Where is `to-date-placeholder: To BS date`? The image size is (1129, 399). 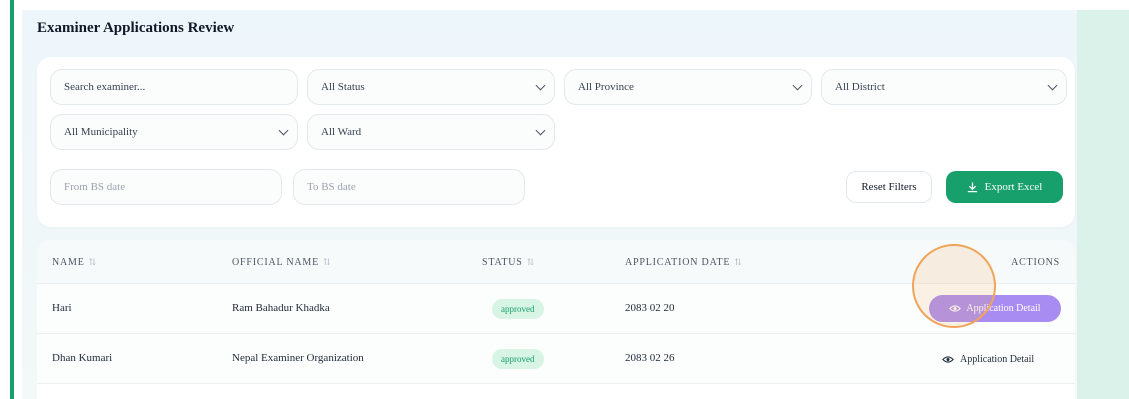
to-date-placeholder: To BS date is located at coordinates (331, 187).